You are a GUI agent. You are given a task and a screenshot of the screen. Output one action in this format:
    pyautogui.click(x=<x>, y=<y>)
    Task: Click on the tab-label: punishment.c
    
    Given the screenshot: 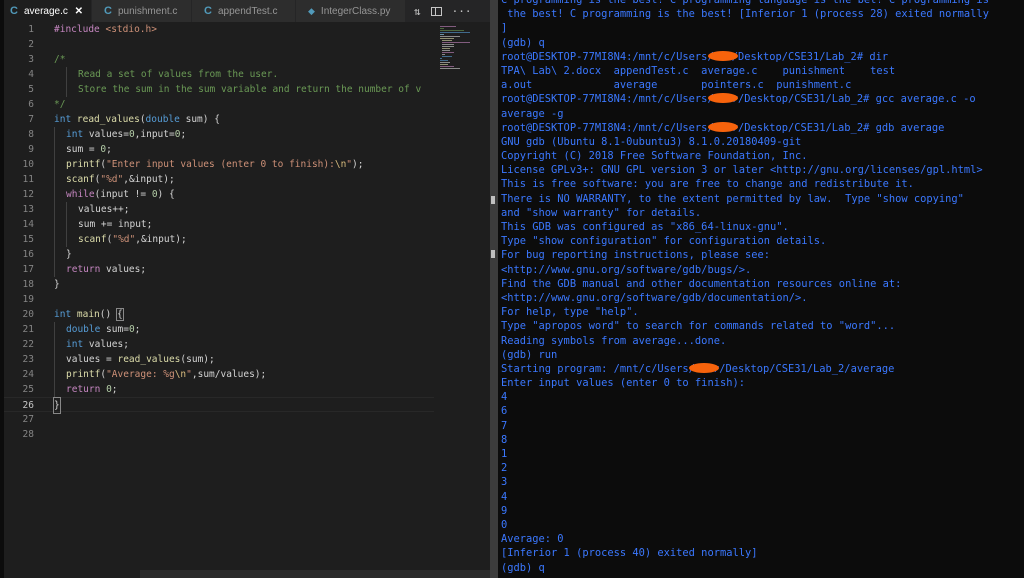 What is the action you would take?
    pyautogui.click(x=147, y=11)
    